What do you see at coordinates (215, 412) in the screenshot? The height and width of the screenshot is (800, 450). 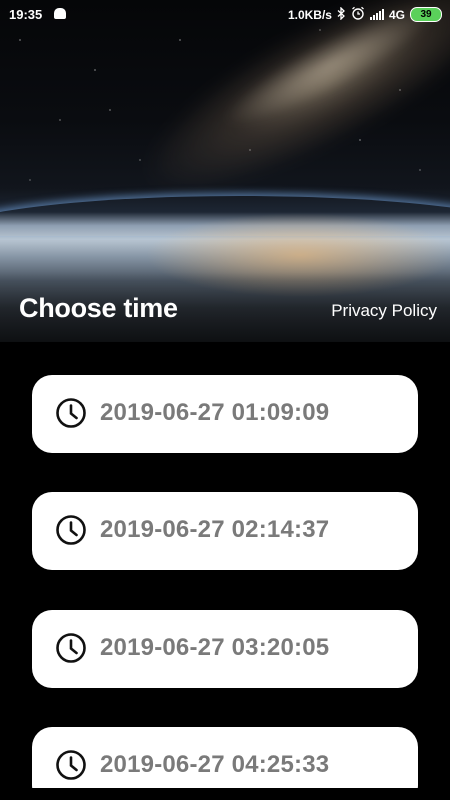 I see `time-label: 2019-06-27 01:09:09` at bounding box center [215, 412].